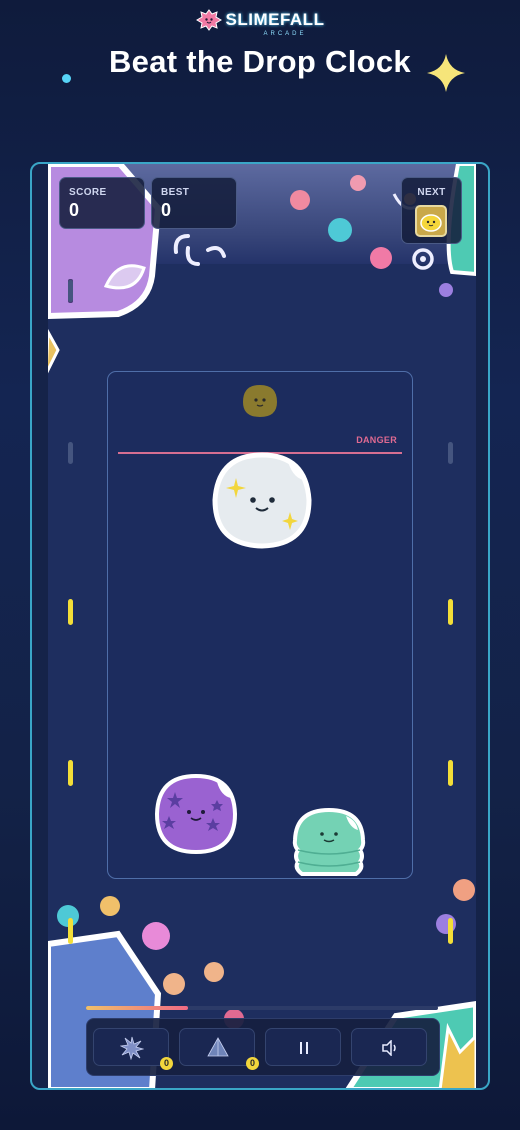 This screenshot has height=1130, width=520. I want to click on shake-count: 0, so click(252, 1063).